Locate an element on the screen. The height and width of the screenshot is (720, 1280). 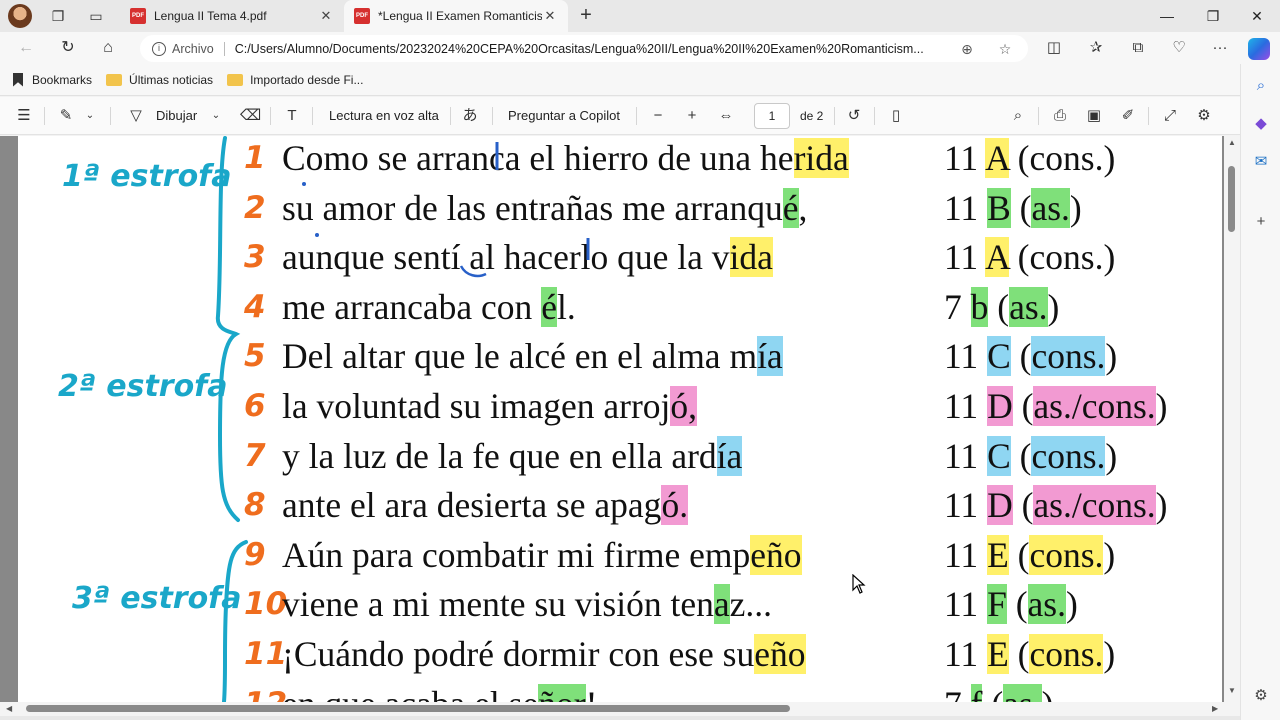
zoom-icon: ⊕ is located at coordinates (967, 49).